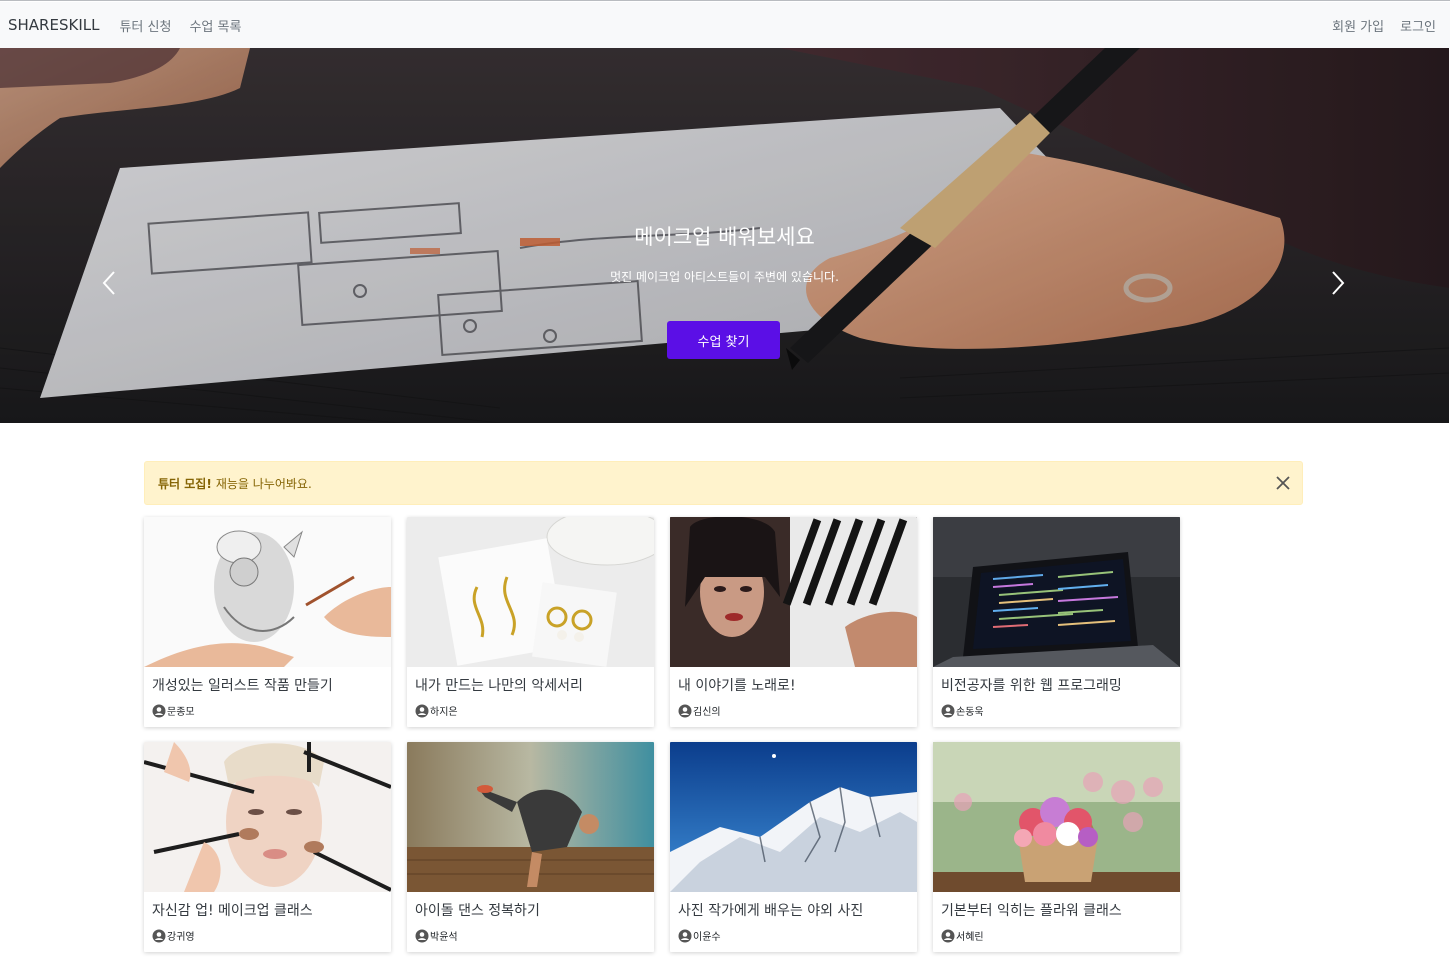 This screenshot has width=1450, height=962. Describe the element at coordinates (477, 911) in the screenshot. I see `course-title: 아이돌 댄스 정복하기` at that location.